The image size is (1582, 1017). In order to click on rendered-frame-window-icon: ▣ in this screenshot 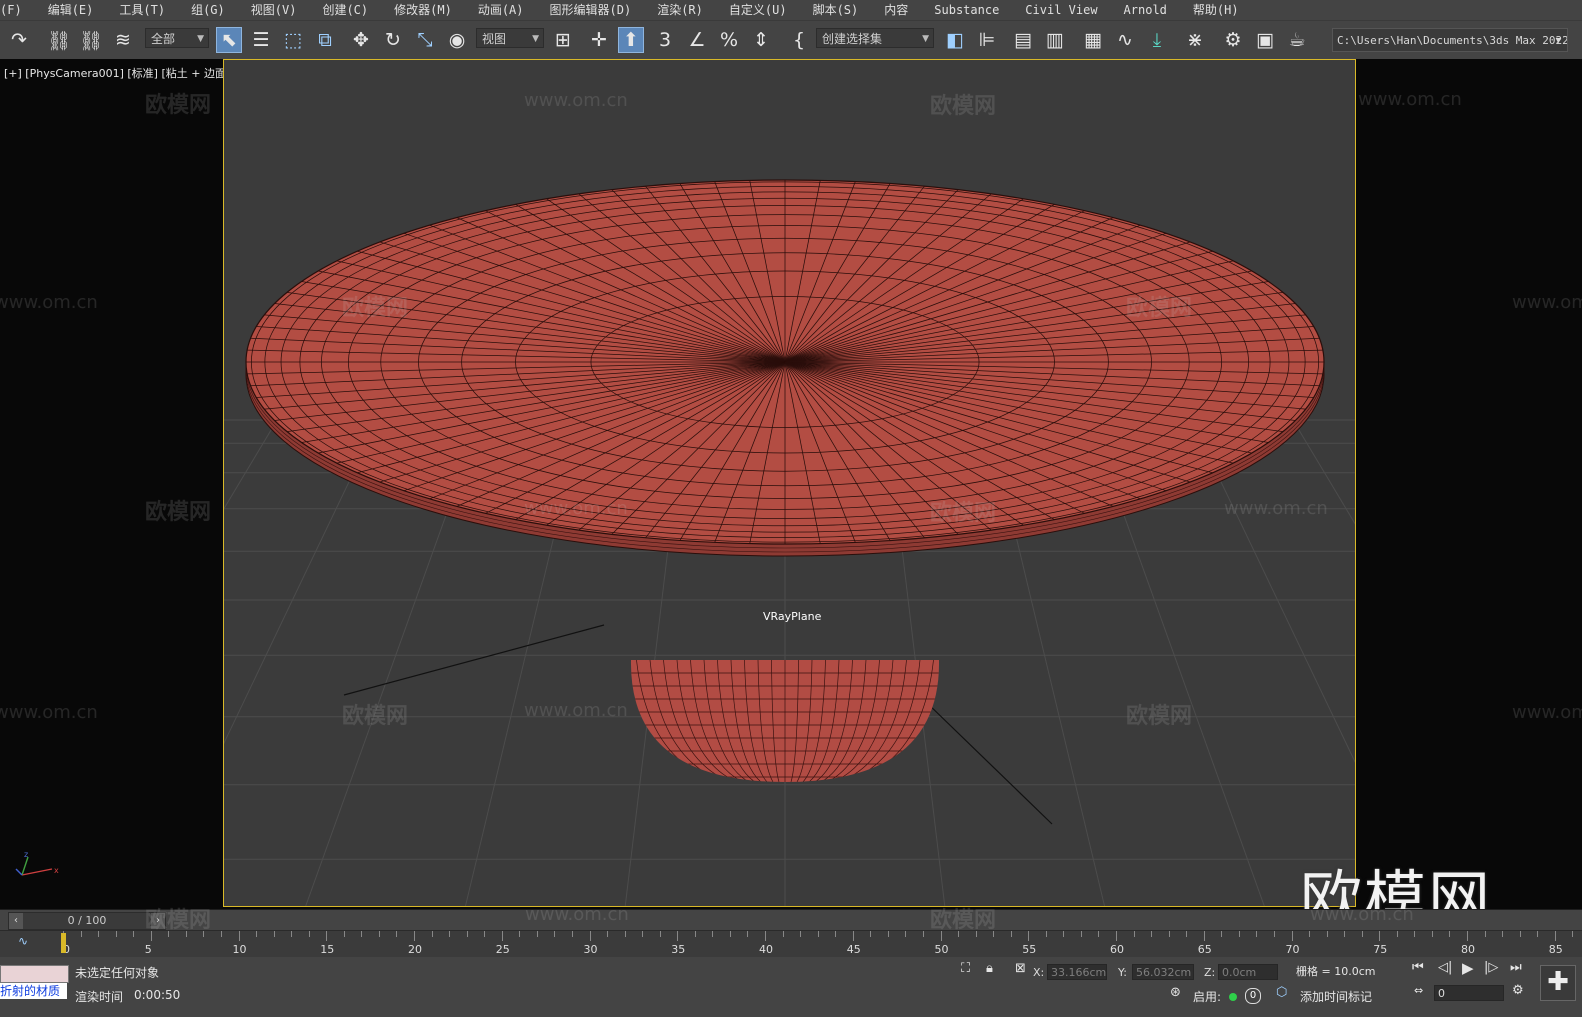, I will do `click(1265, 40)`.